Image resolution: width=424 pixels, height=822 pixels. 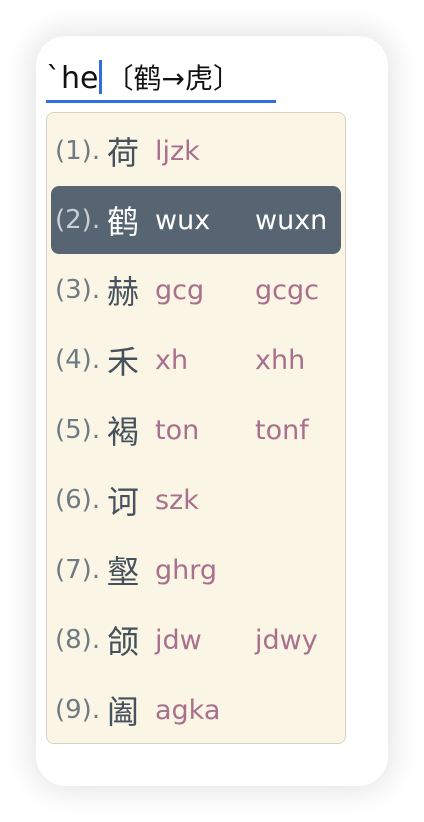 I want to click on candidate-code: gcg, so click(x=180, y=290).